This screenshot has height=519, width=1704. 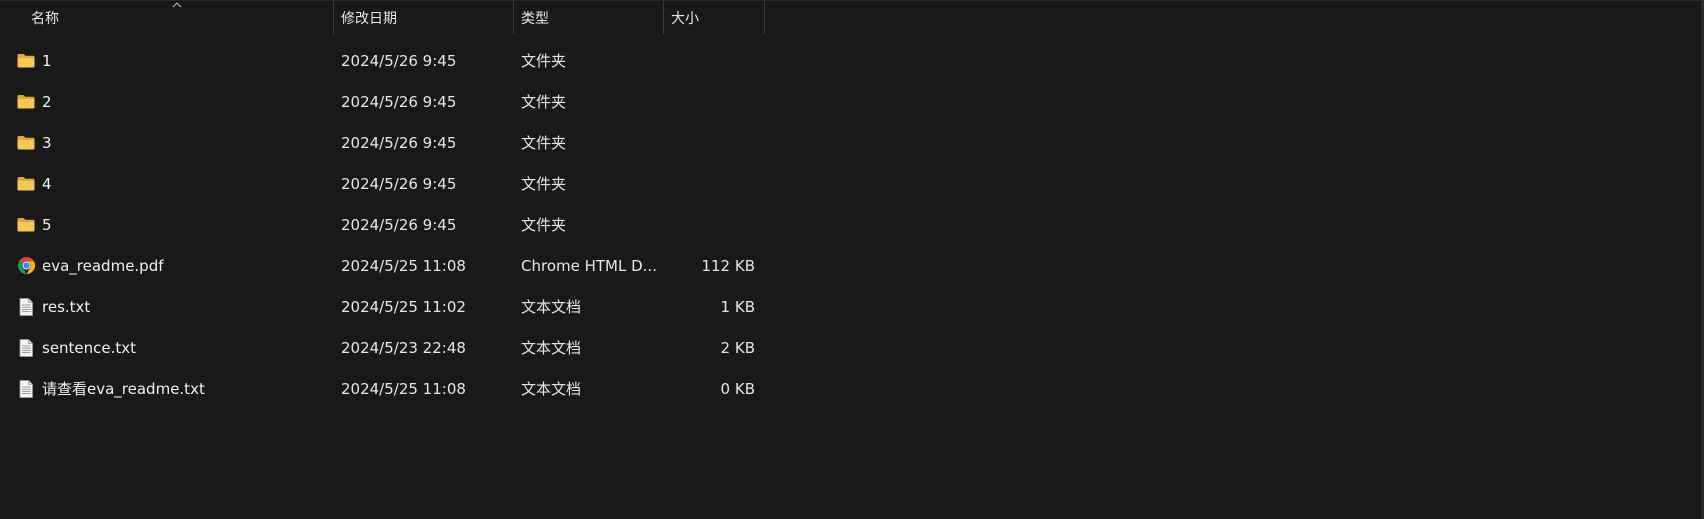 I want to click on column-header-size-label: 大小, so click(x=685, y=18).